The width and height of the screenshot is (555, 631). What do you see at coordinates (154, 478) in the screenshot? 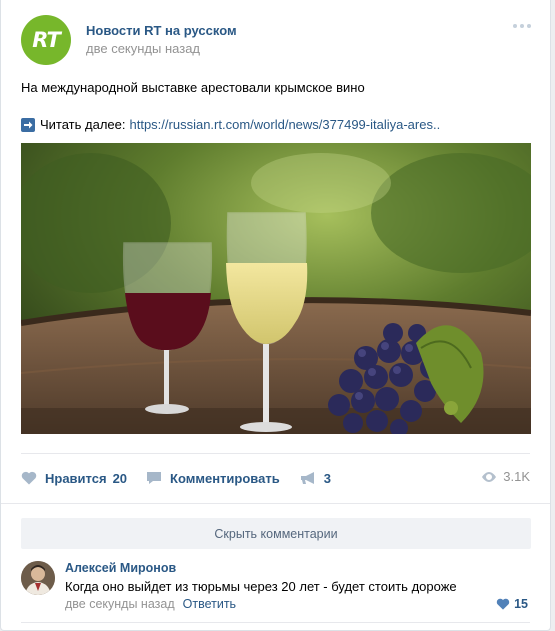
I see `comment-icon` at bounding box center [154, 478].